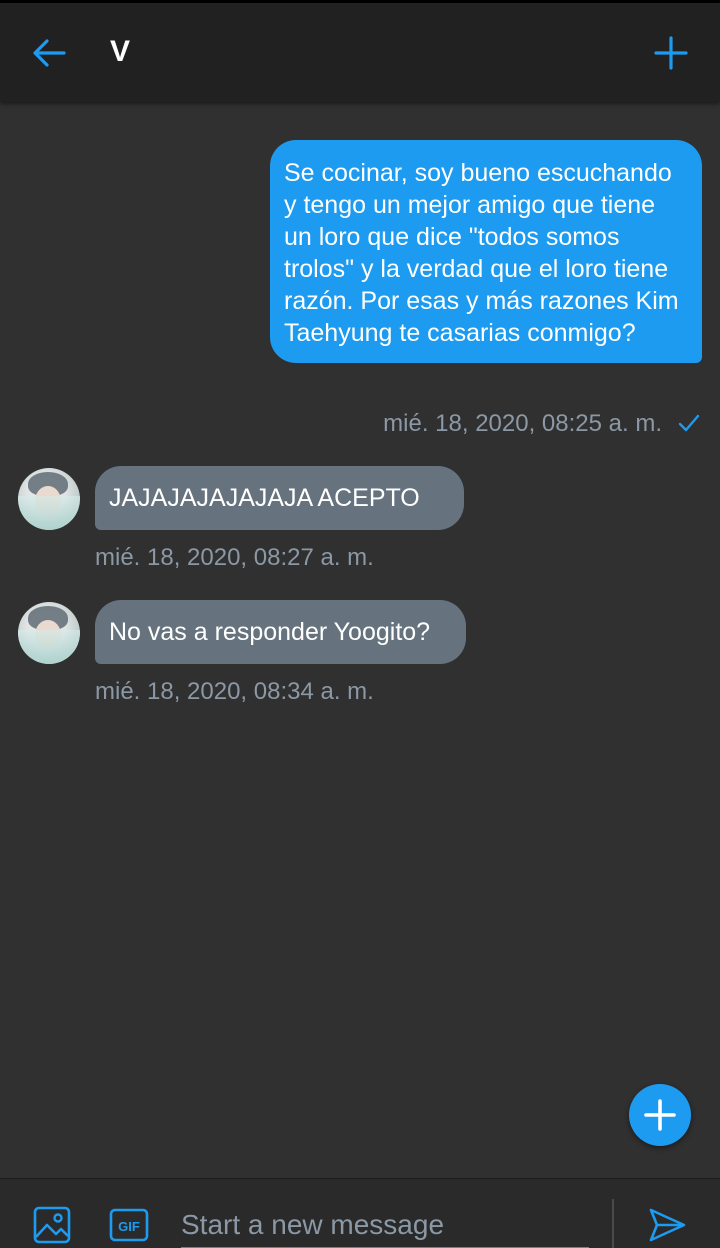 The image size is (720, 1248). I want to click on add-gif-button: GIF, so click(129, 1225).